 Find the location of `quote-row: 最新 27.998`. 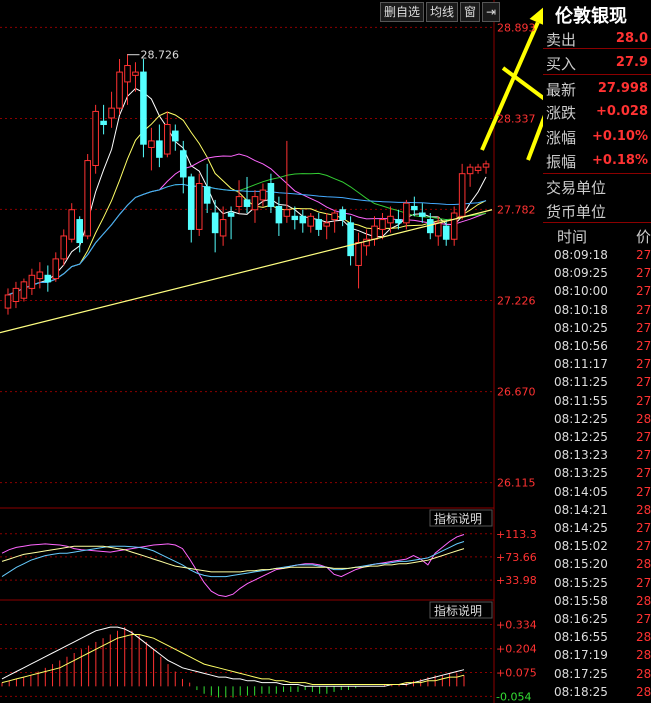

quote-row: 最新 27.998 is located at coordinates (598, 89).